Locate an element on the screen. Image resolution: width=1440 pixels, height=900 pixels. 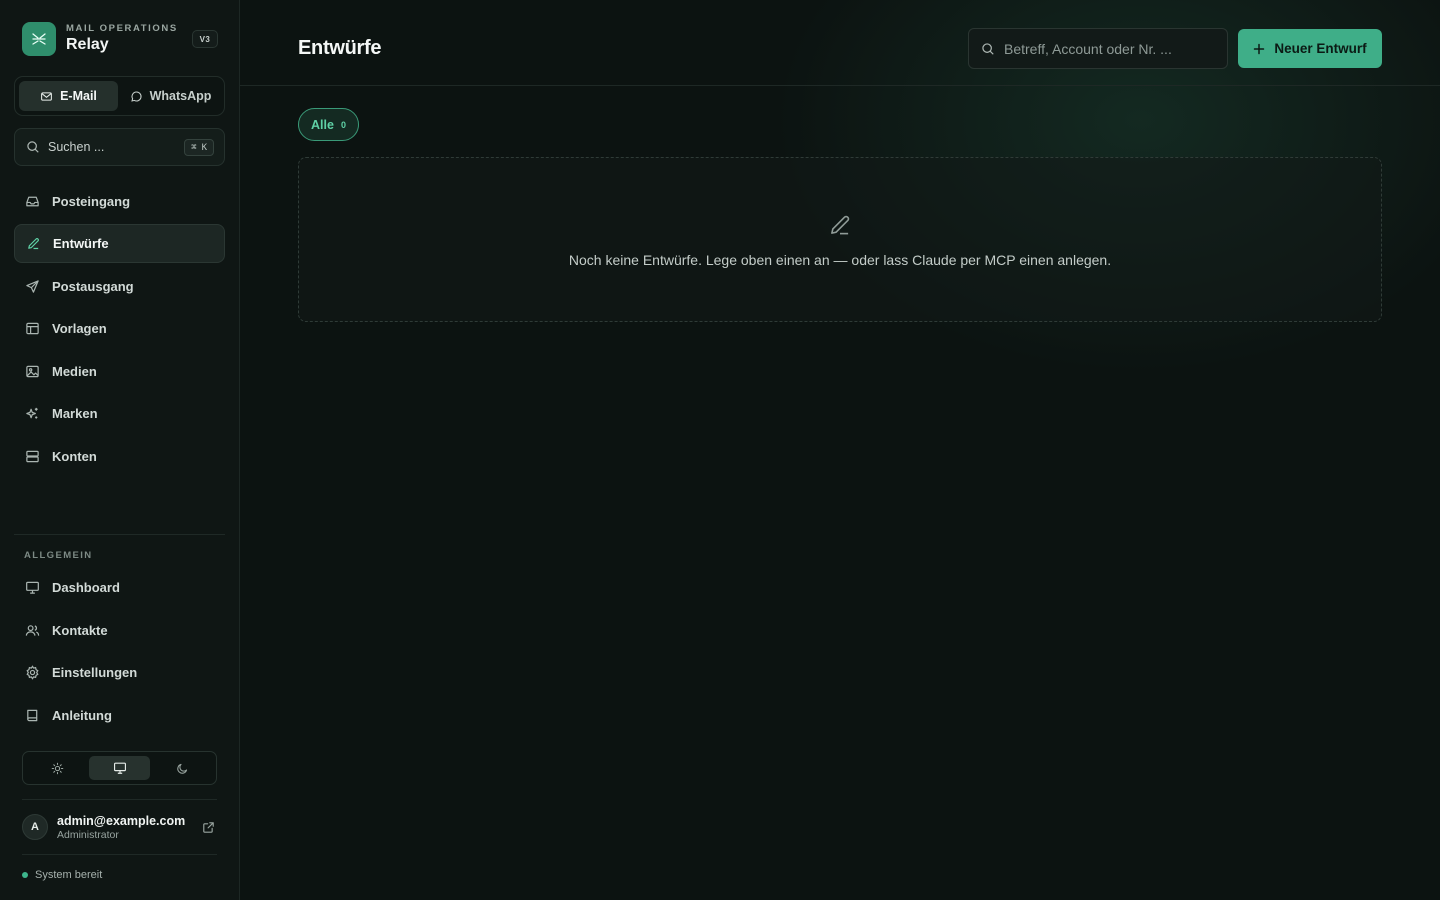
relay-logo-icon is located at coordinates (39, 39).